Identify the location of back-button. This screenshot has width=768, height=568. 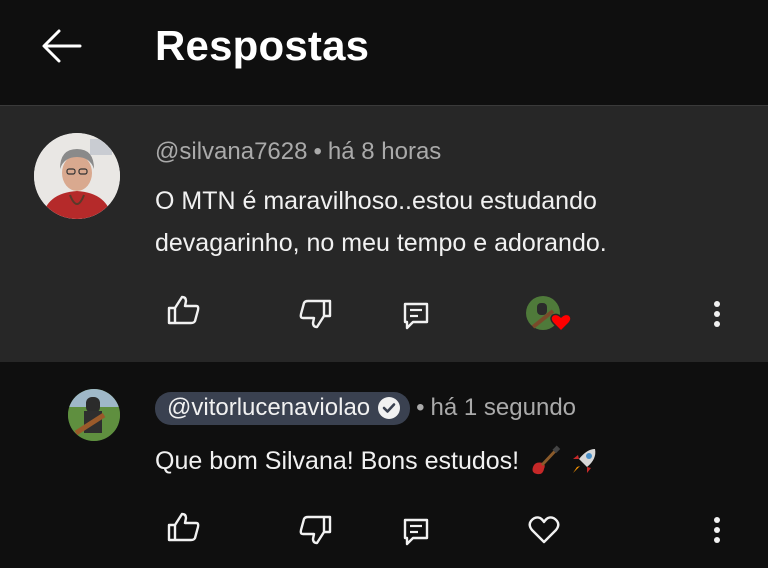
(61, 46).